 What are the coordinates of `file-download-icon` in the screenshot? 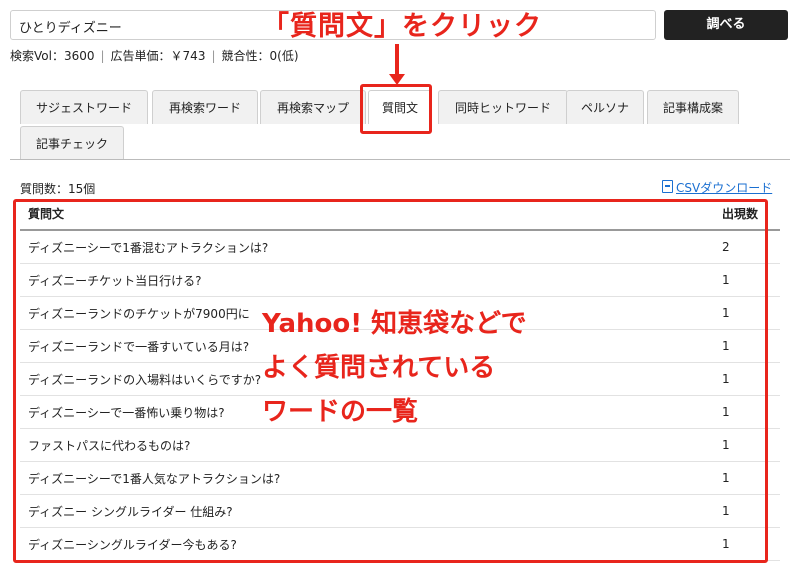 It's located at (667, 186).